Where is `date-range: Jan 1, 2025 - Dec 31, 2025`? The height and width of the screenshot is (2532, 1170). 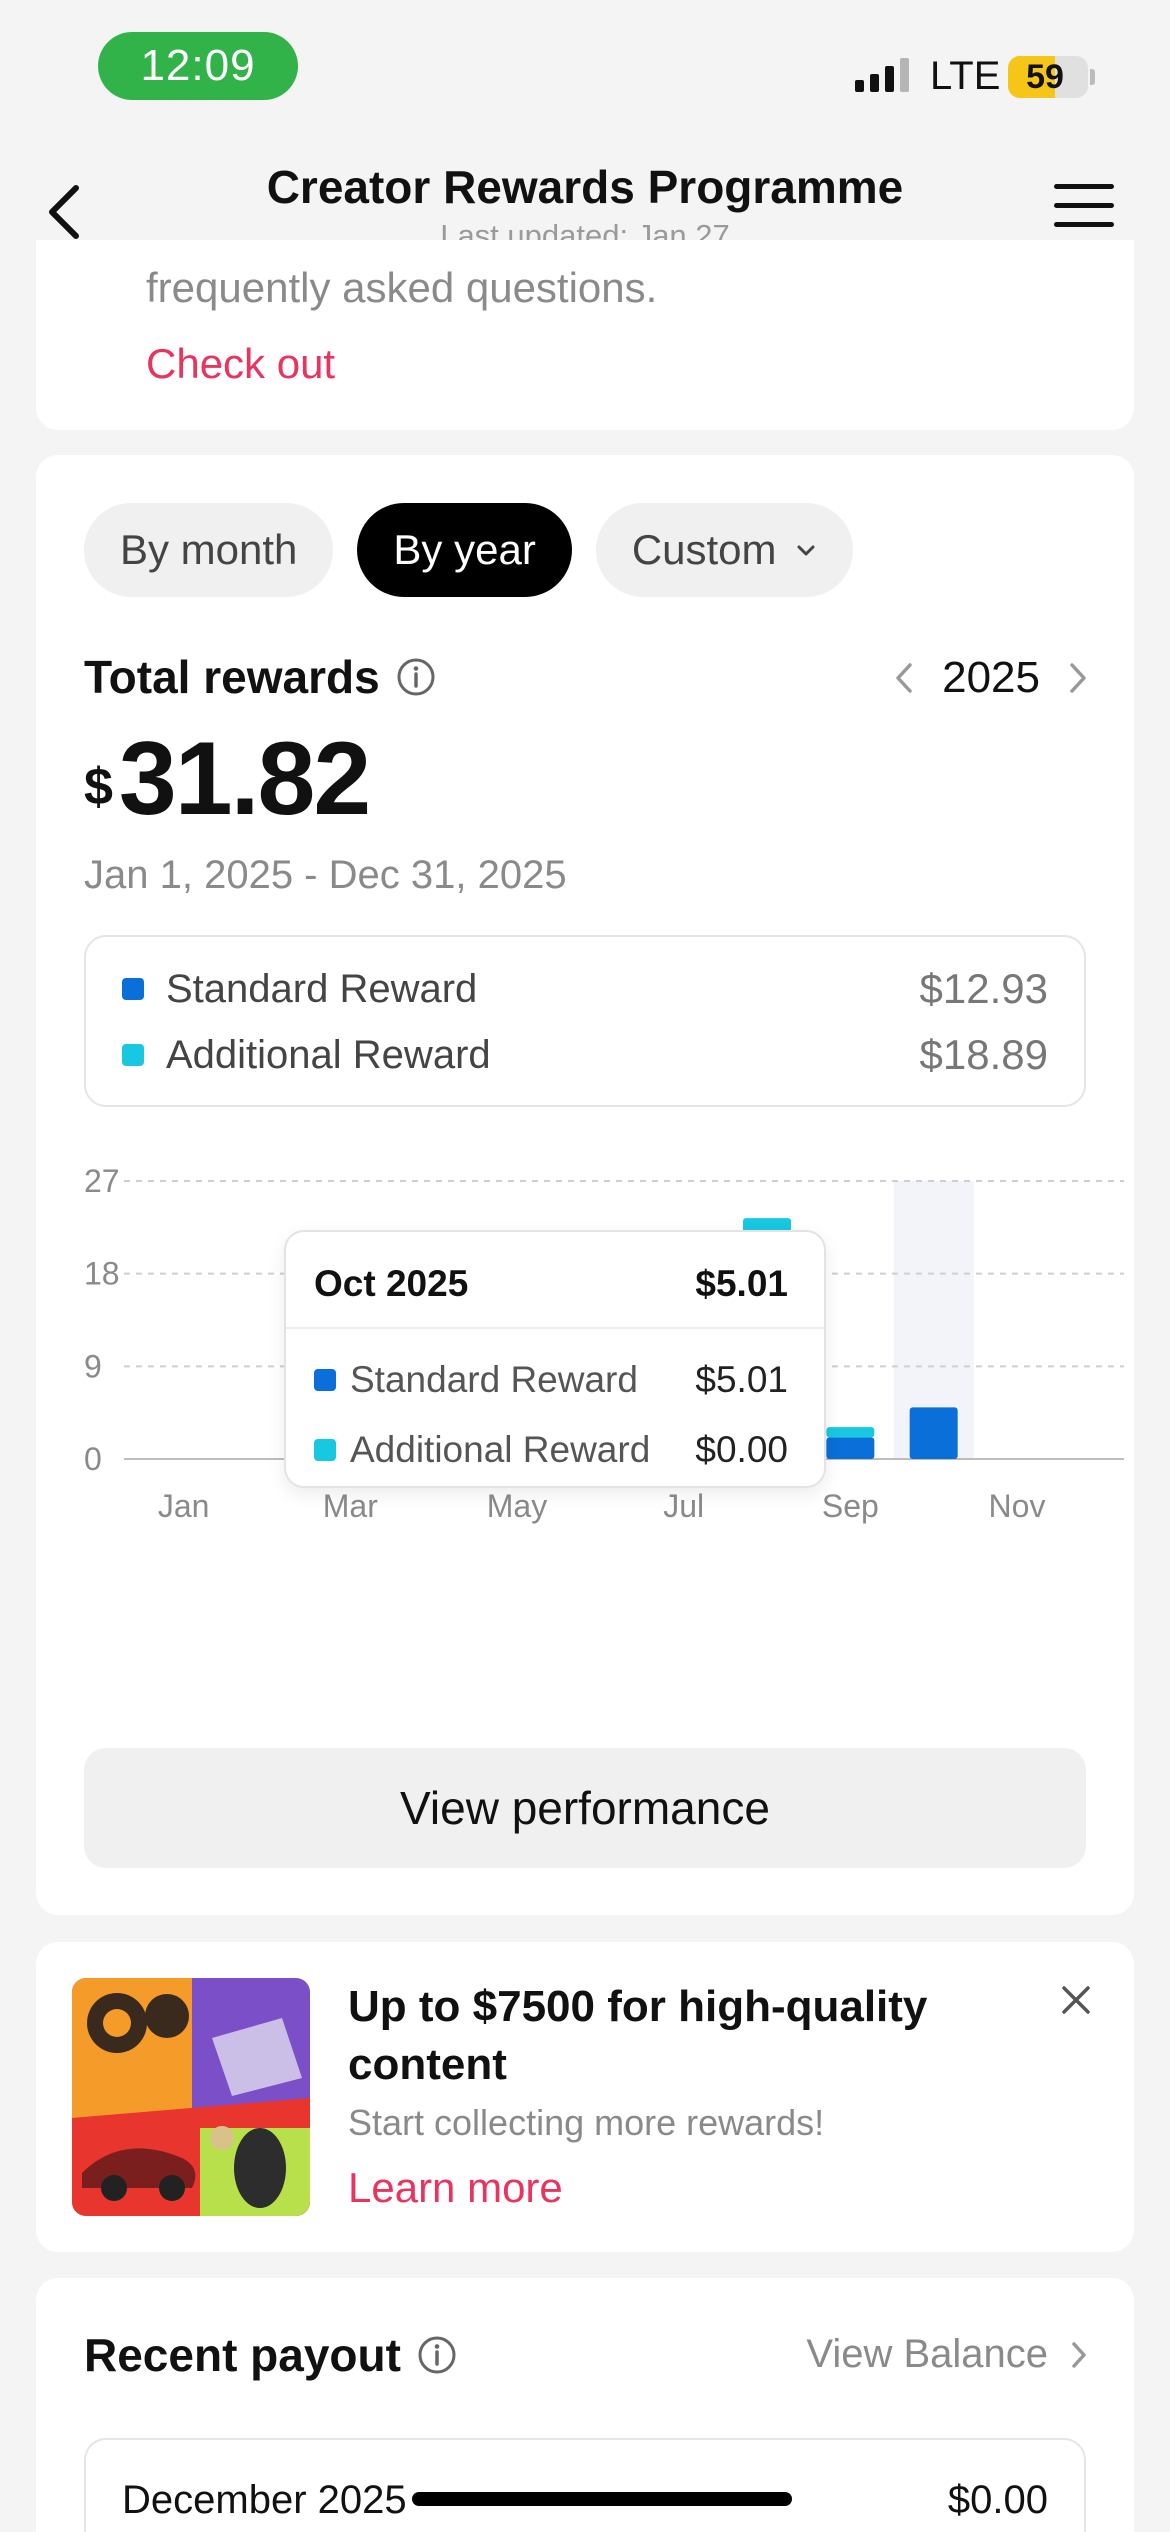 date-range: Jan 1, 2025 - Dec 31, 2025 is located at coordinates (325, 875).